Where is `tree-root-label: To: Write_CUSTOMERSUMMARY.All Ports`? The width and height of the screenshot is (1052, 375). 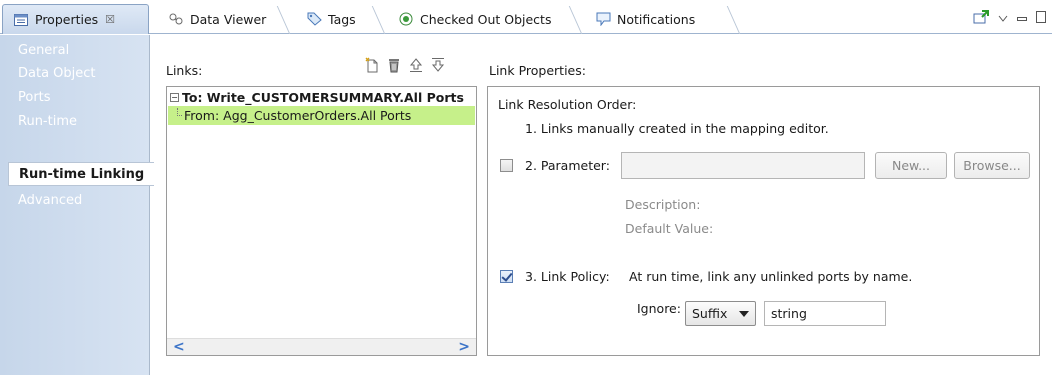 tree-root-label: To: Write_CUSTOMERSUMMARY.All Ports is located at coordinates (323, 97).